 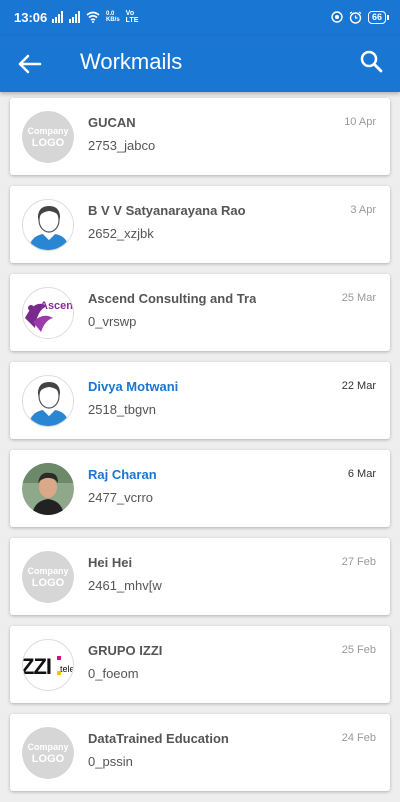 I want to click on page-title: Workmails, so click(x=131, y=61).